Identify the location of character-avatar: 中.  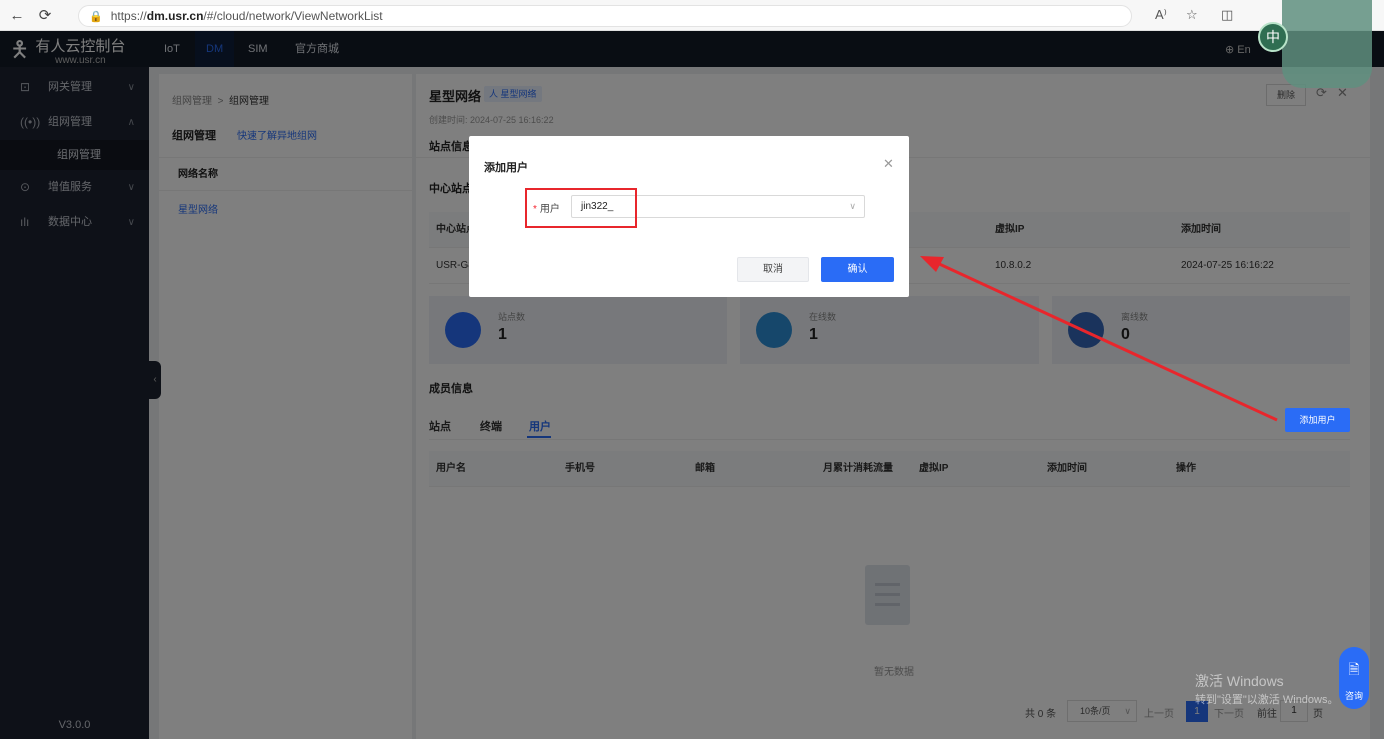
(1316, 45).